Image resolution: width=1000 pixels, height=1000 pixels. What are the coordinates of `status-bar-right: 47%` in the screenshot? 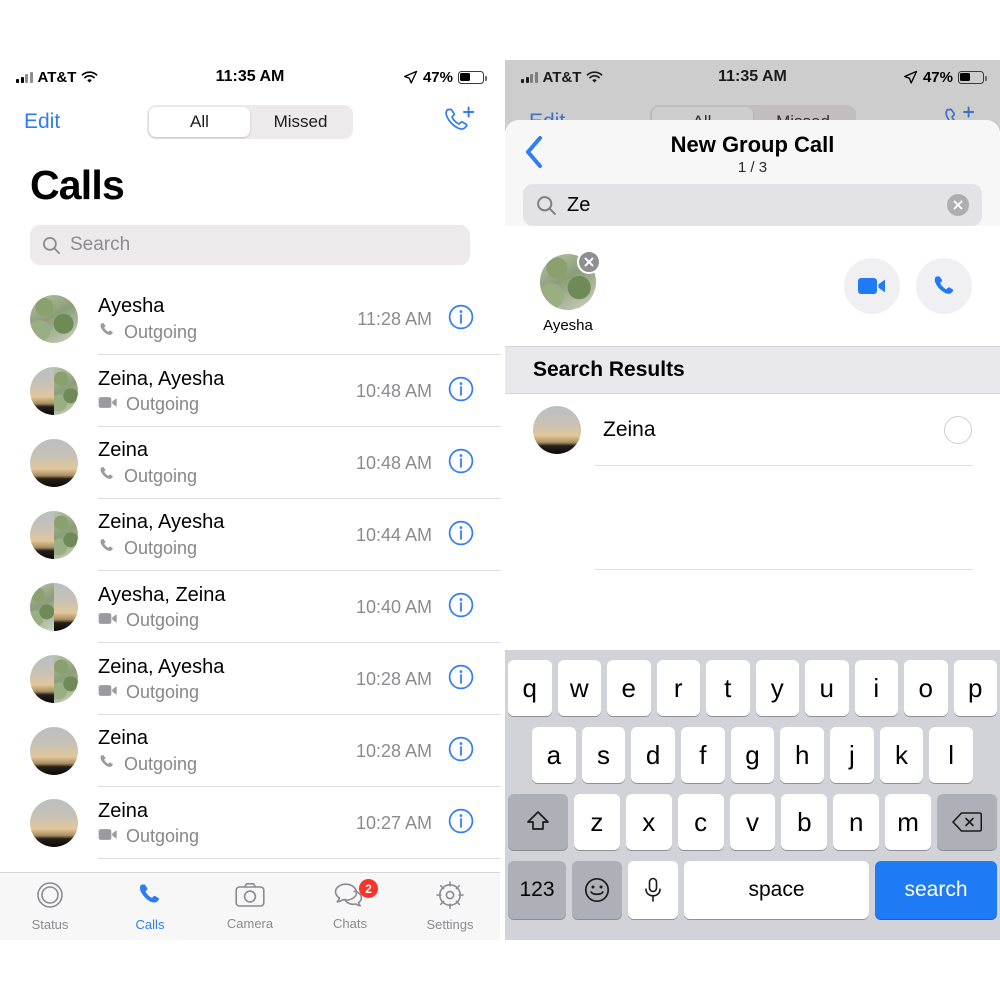 It's located at (945, 77).